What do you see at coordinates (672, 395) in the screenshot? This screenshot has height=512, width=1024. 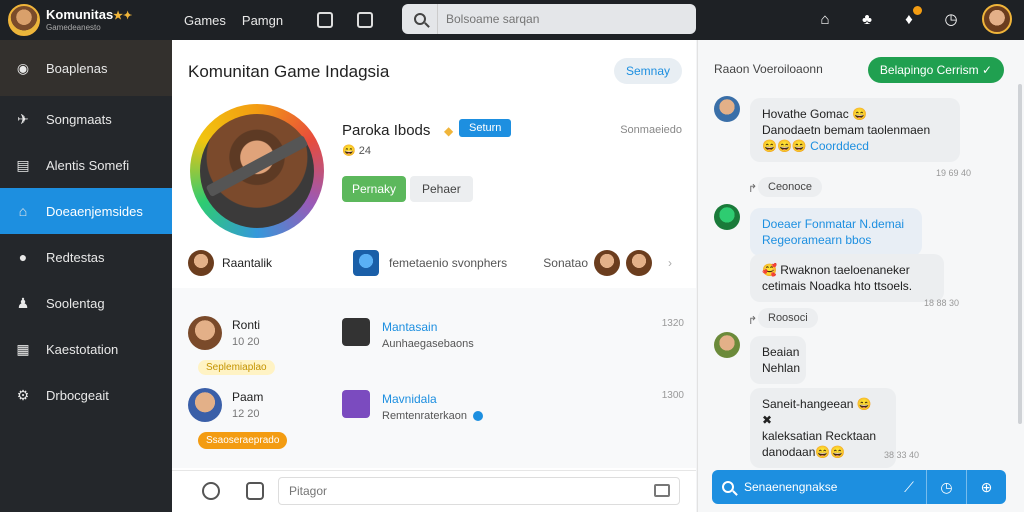 I see `feed-stamp: 1300` at bounding box center [672, 395].